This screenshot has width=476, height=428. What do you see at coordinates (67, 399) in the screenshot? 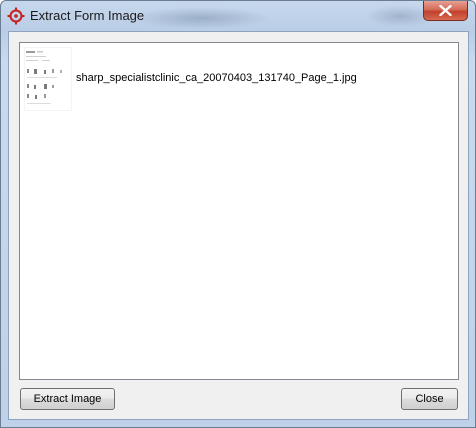
I see `extract-image-button: Extract Image` at bounding box center [67, 399].